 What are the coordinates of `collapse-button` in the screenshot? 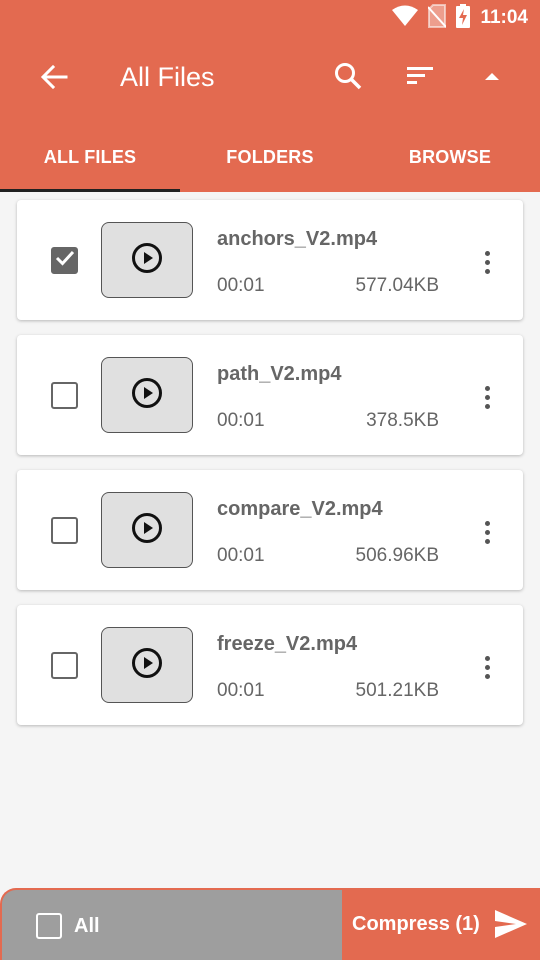 It's located at (492, 78).